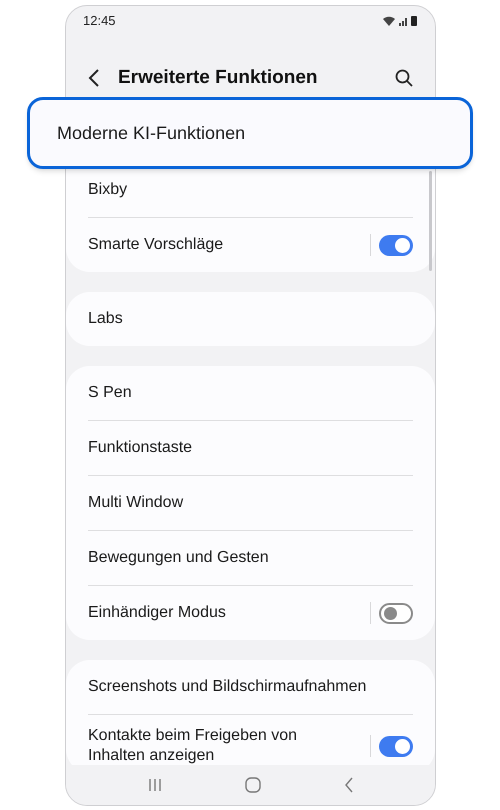 This screenshot has width=500, height=810. What do you see at coordinates (94, 78) in the screenshot?
I see `back-icon` at bounding box center [94, 78].